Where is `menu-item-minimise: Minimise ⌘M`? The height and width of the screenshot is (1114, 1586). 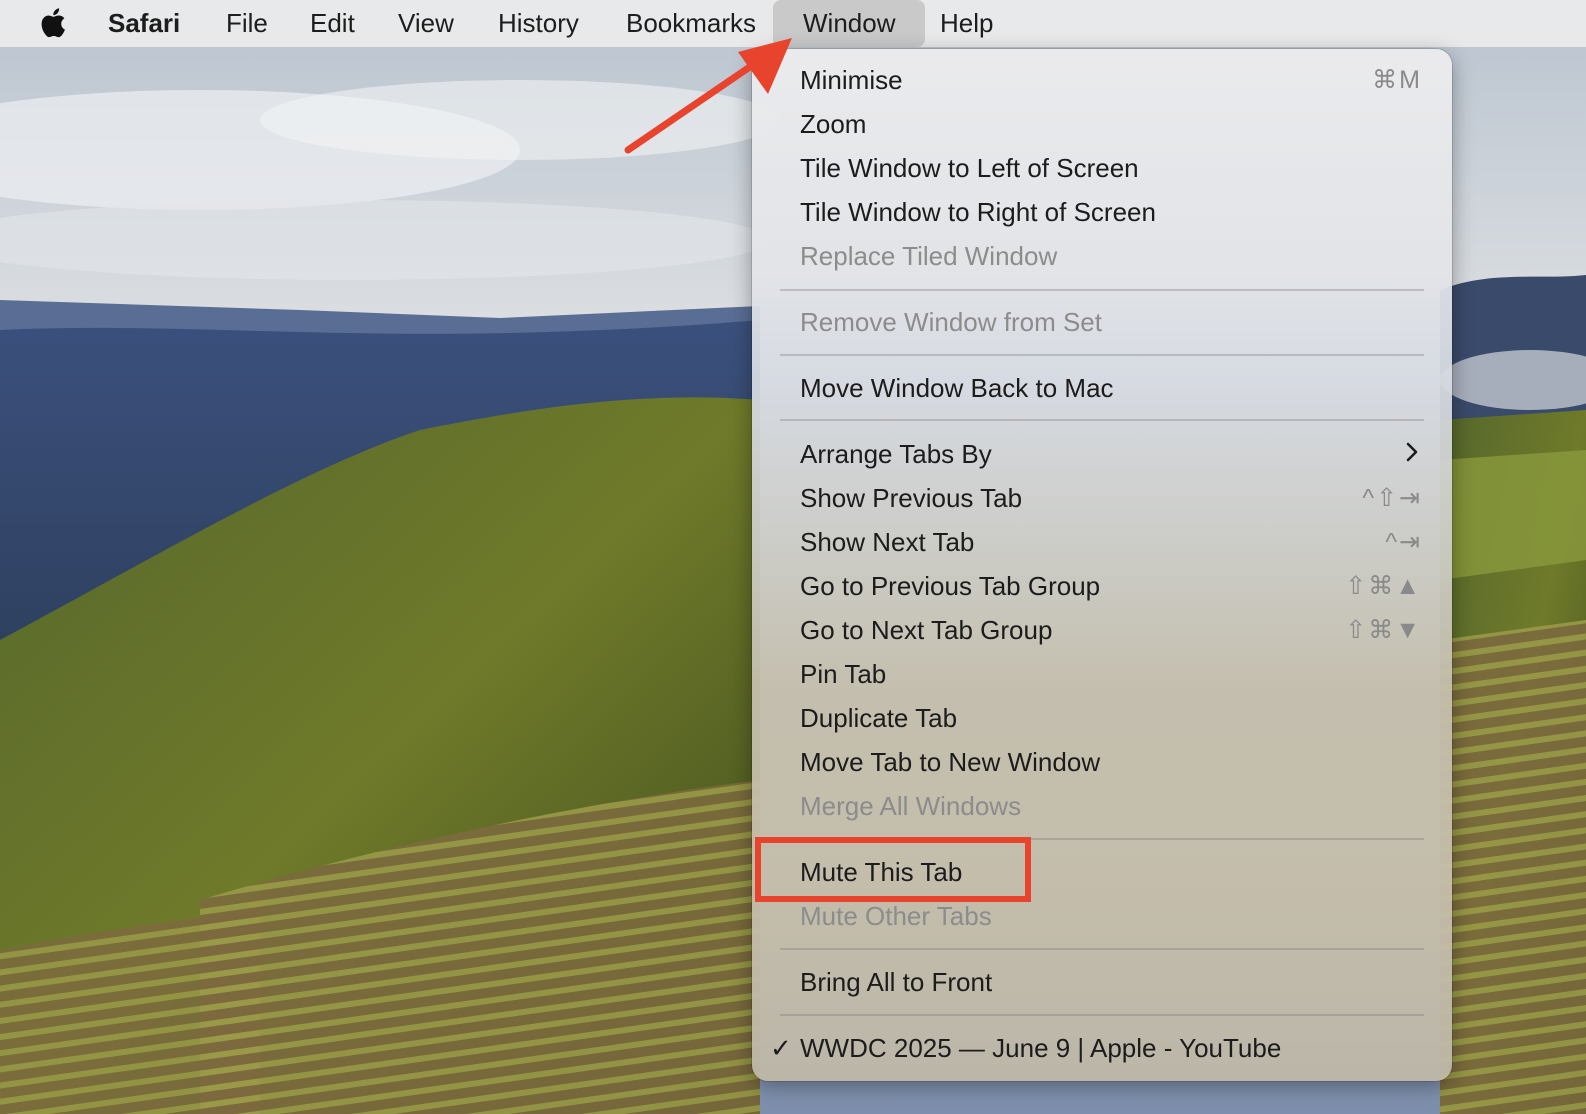
menu-item-minimise: Minimise ⌘M is located at coordinates (1102, 81).